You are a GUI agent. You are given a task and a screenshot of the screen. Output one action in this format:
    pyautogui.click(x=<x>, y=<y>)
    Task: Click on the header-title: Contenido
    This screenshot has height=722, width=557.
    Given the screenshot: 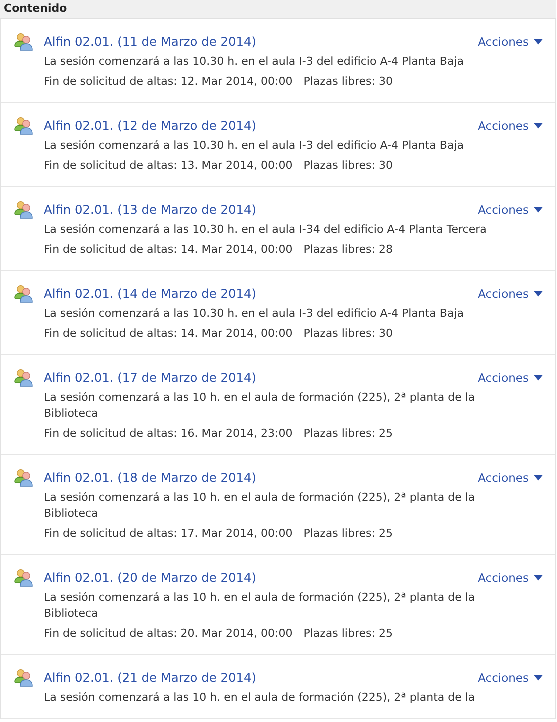 What is the action you would take?
    pyautogui.click(x=36, y=8)
    